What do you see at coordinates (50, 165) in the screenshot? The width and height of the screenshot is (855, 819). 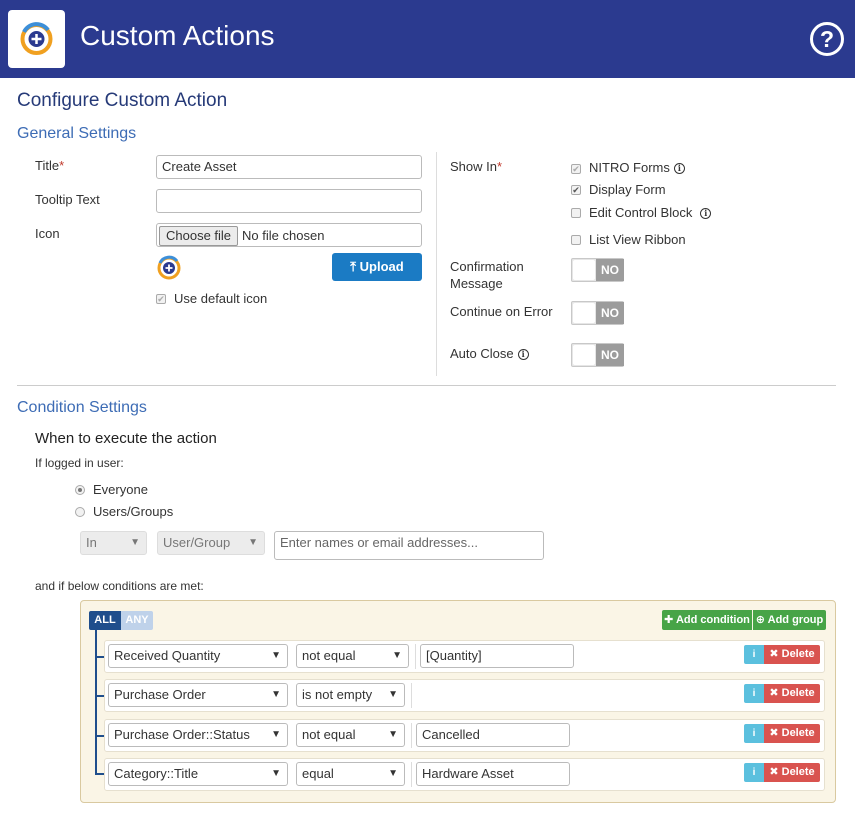 I see `title-label: Title*` at bounding box center [50, 165].